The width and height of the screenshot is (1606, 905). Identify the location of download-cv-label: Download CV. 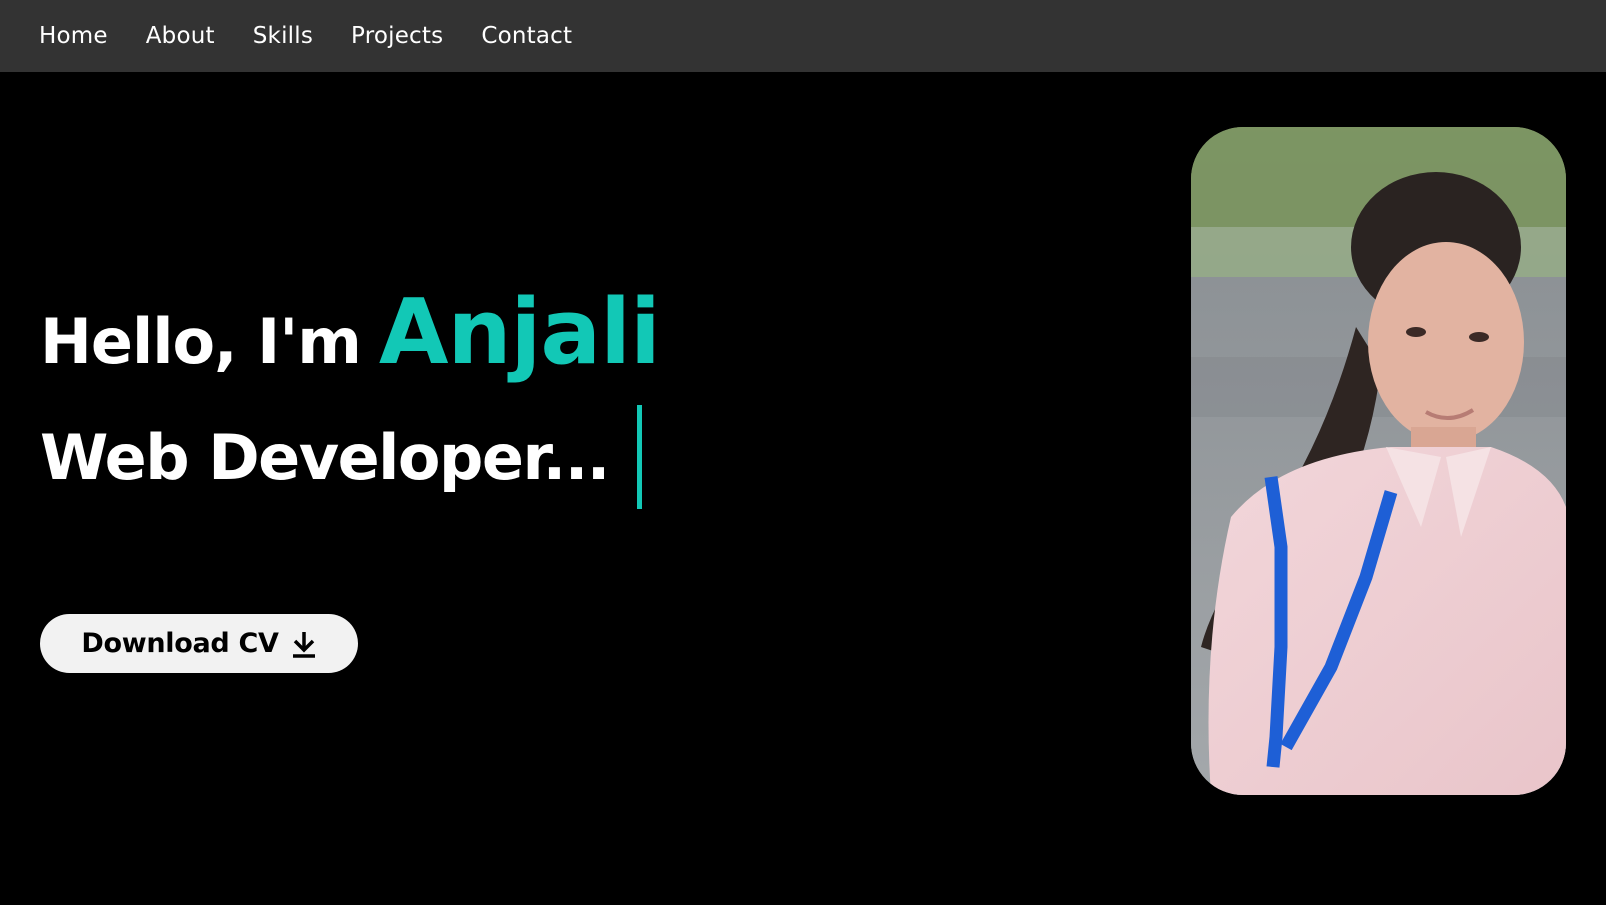
(180, 643).